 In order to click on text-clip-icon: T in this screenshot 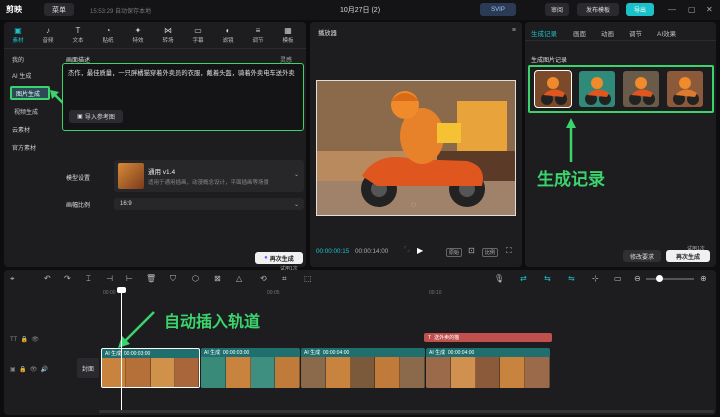, I will do `click(430, 337)`.